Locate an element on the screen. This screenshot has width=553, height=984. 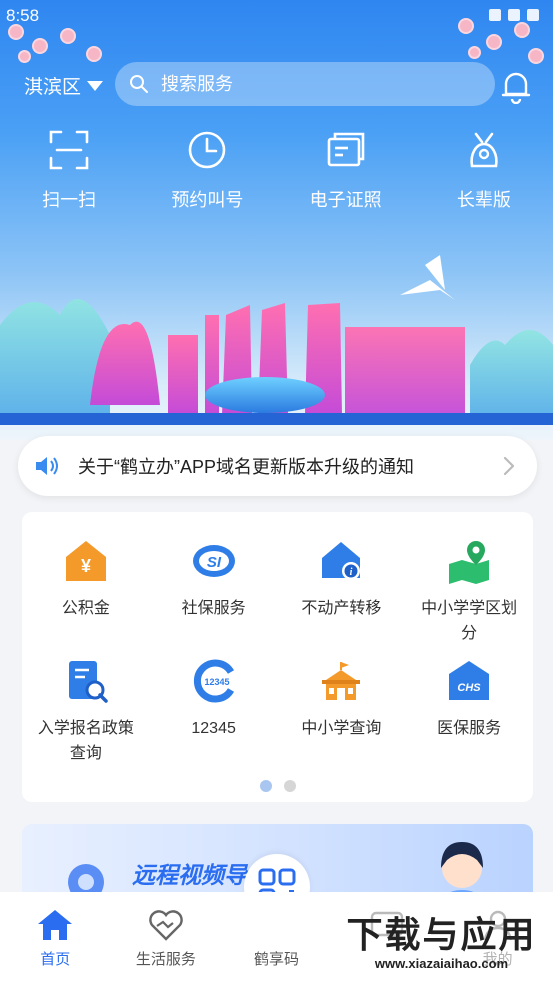
service-label: 社保服务 is located at coordinates (213, 608).